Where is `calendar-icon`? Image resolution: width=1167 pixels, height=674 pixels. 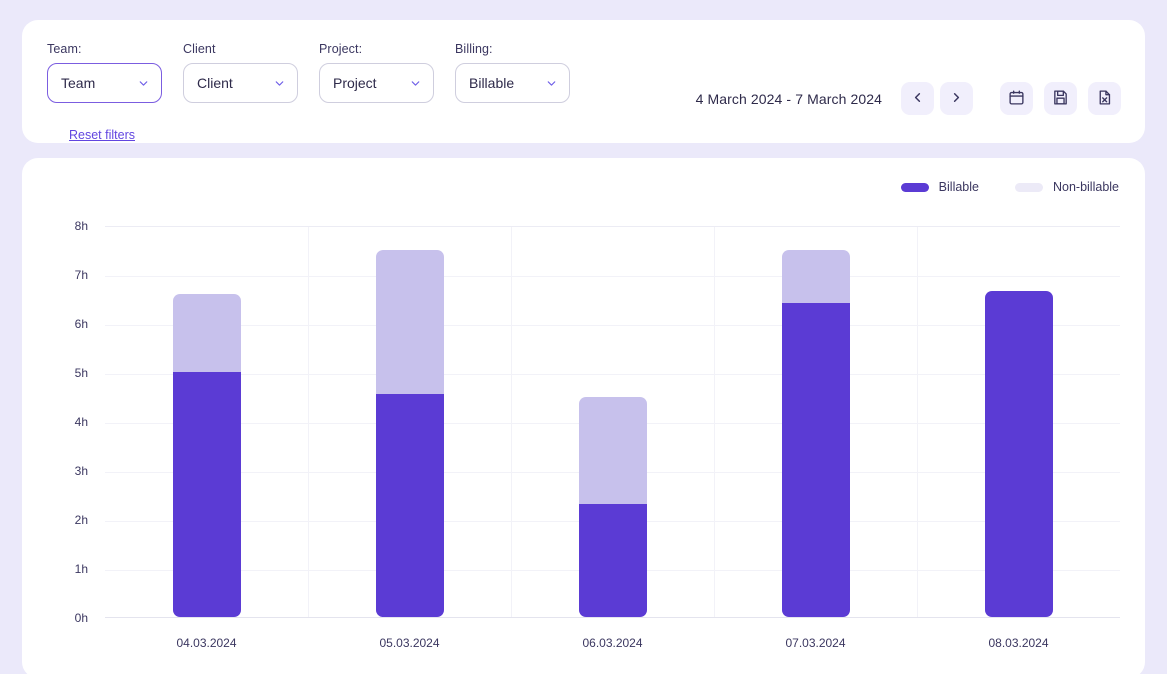 calendar-icon is located at coordinates (1016, 99).